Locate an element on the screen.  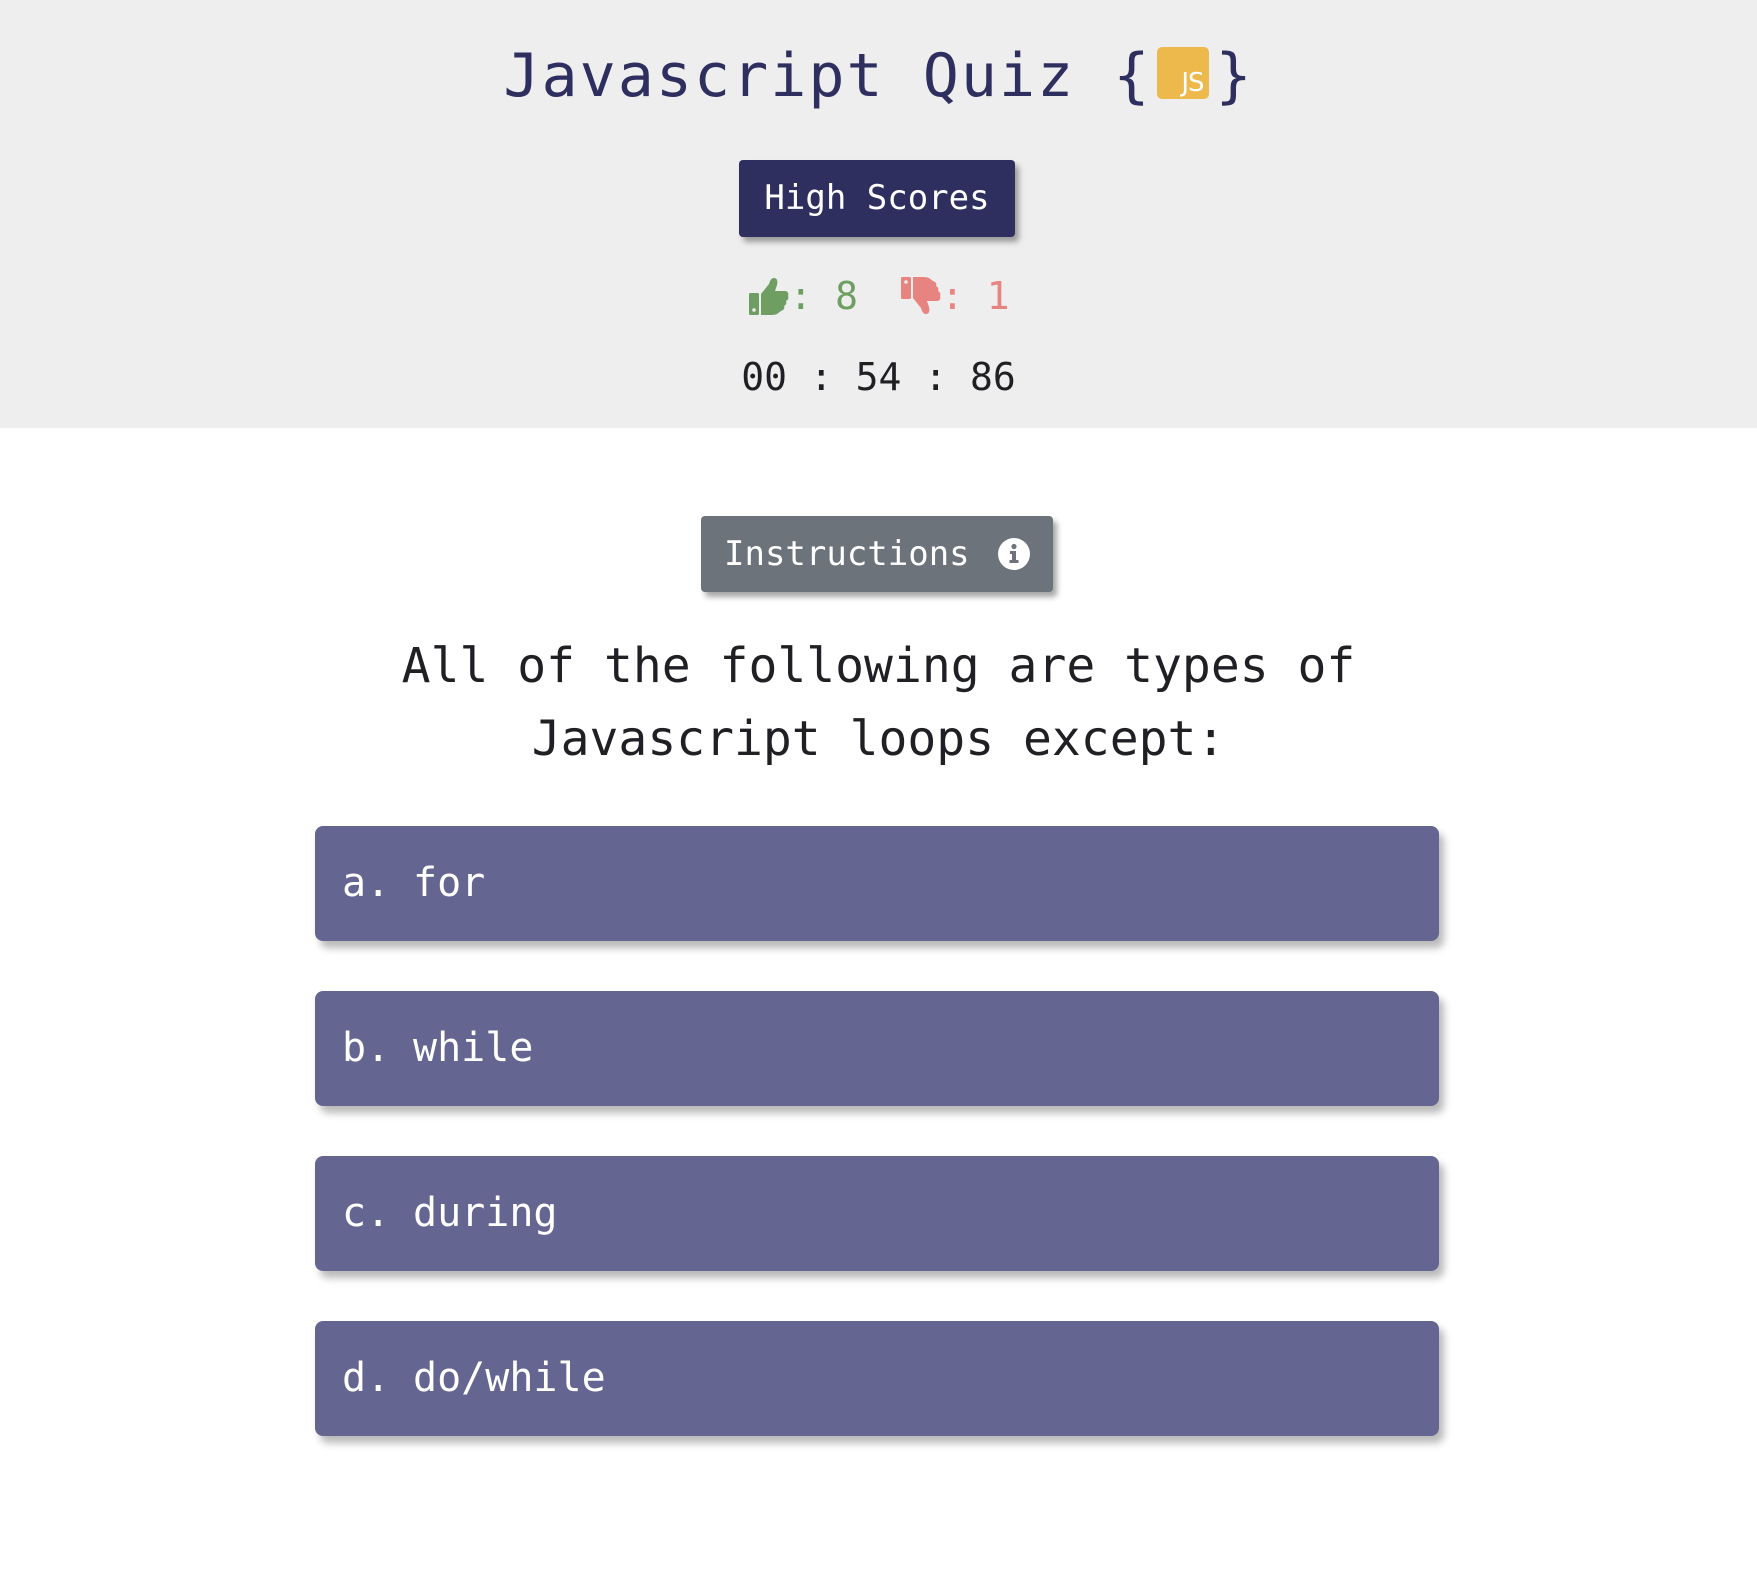
thumbs-down-icon is located at coordinates (920, 295).